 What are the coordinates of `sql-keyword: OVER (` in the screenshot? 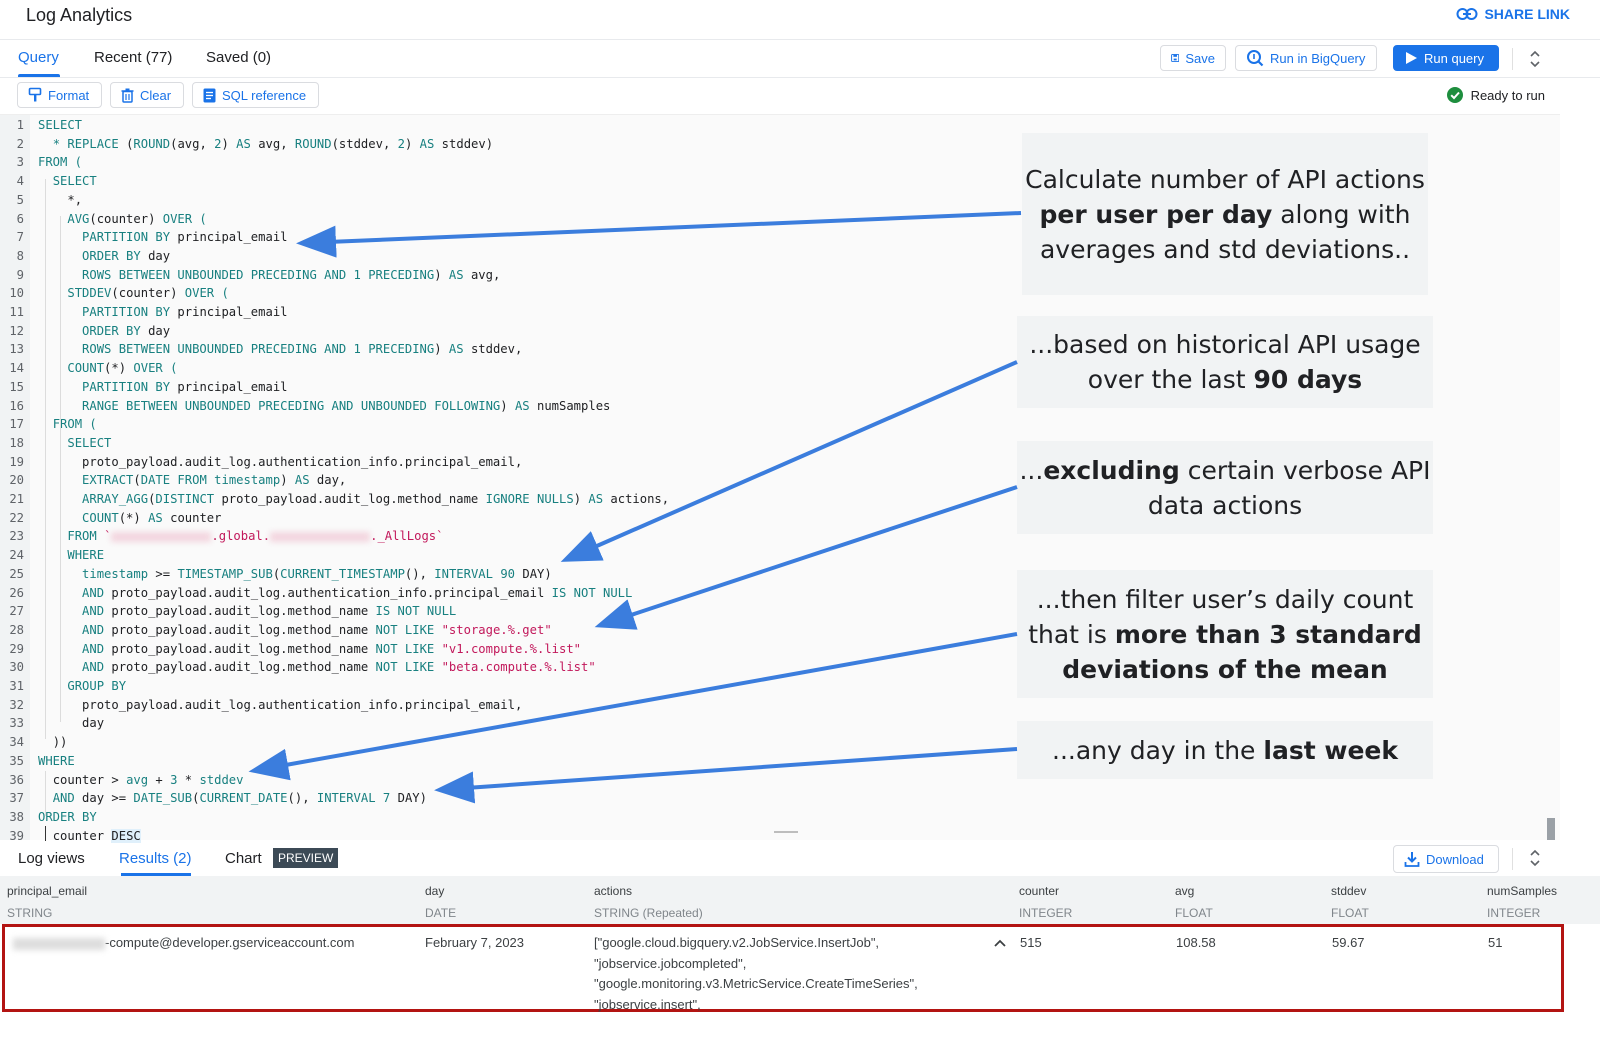 It's located at (155, 368).